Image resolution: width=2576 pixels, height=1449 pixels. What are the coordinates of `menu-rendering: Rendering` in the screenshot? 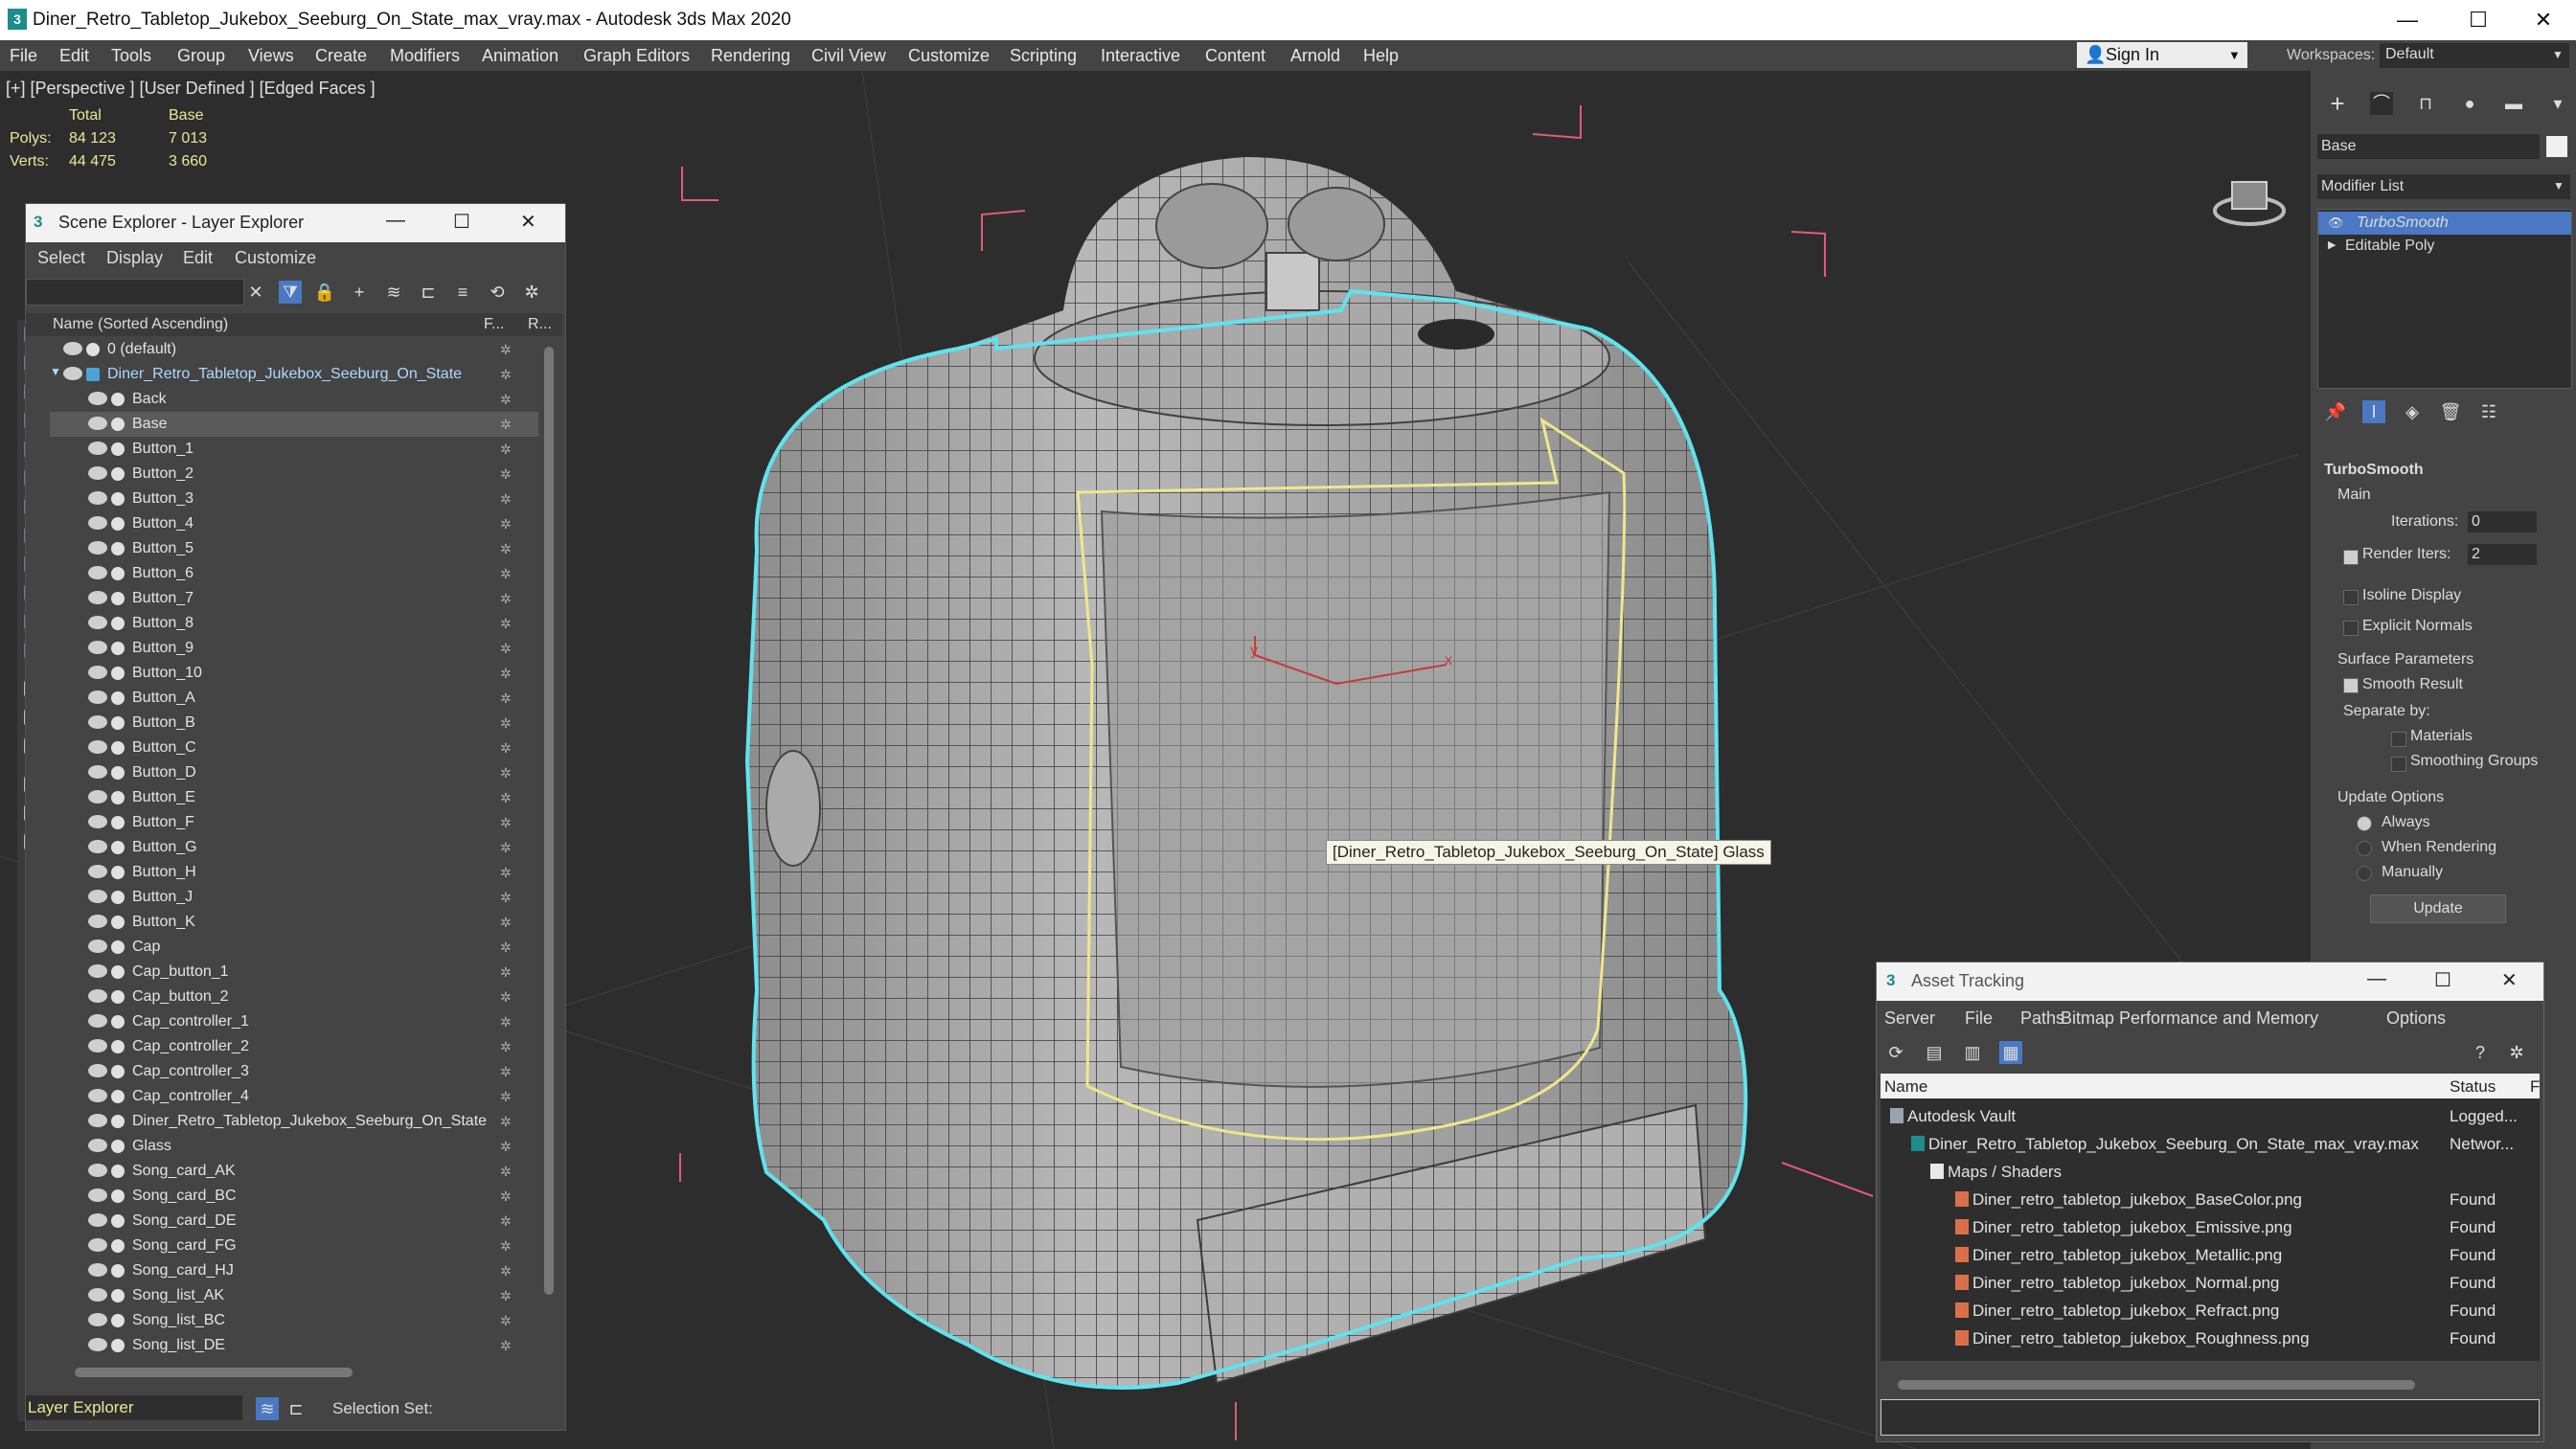 It's located at (750, 56).